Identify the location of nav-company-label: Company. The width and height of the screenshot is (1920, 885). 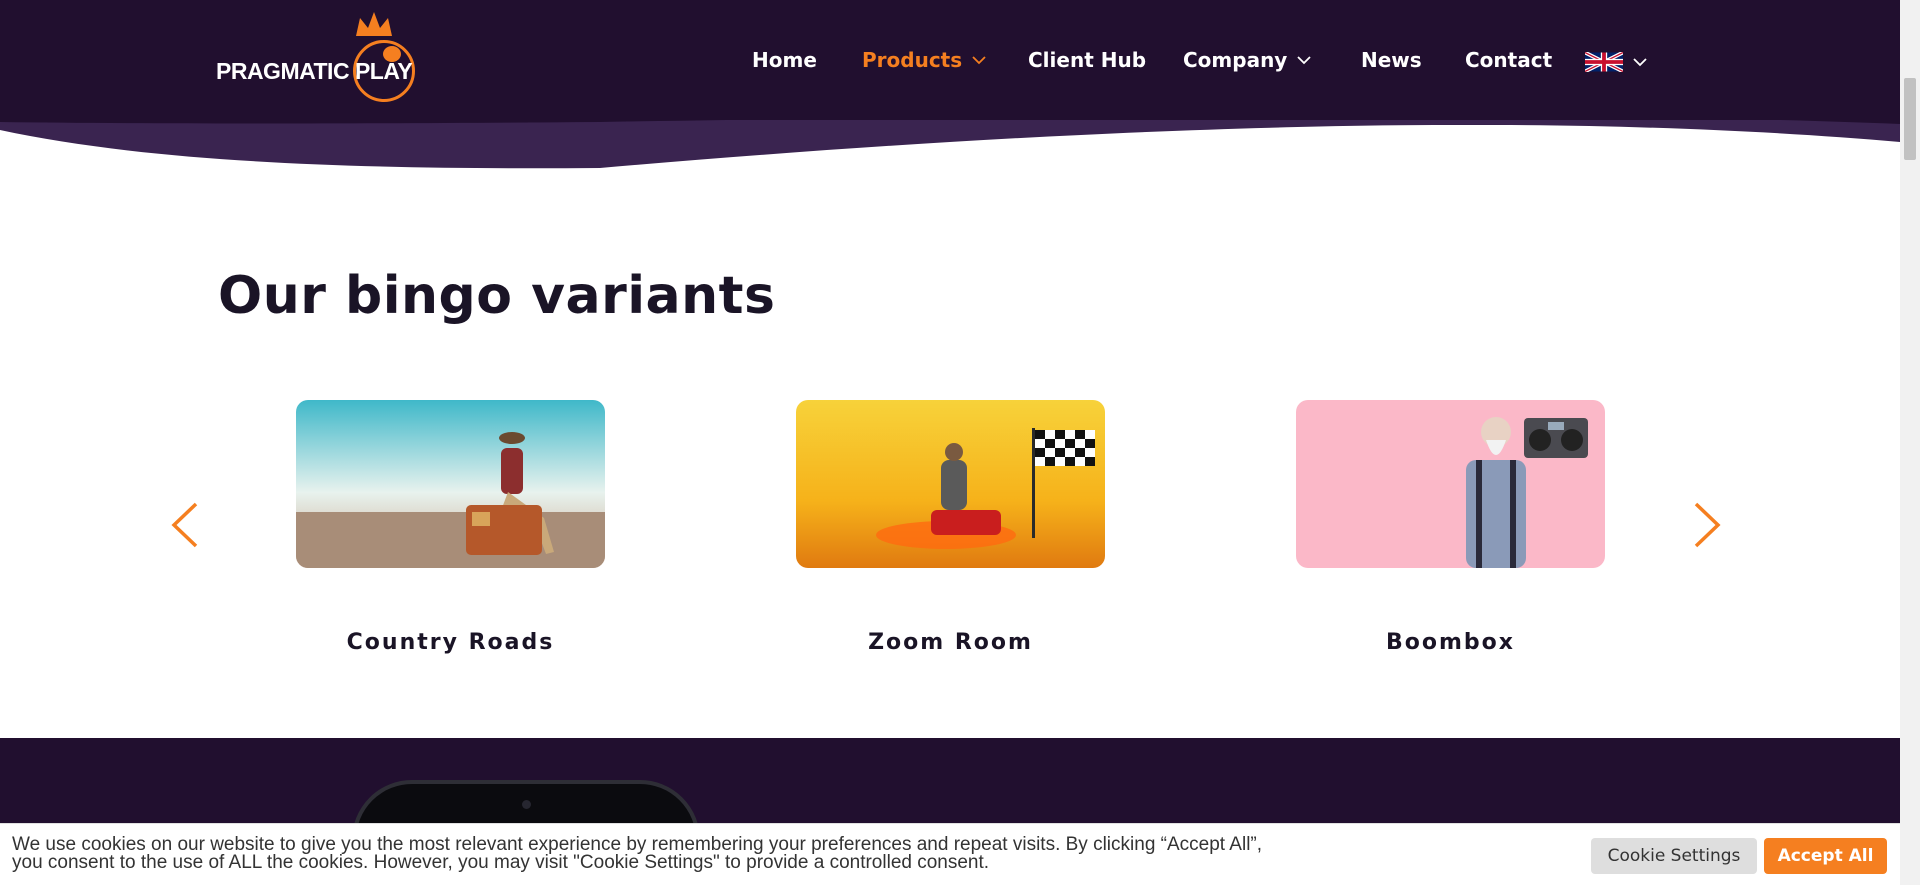
(1235, 60).